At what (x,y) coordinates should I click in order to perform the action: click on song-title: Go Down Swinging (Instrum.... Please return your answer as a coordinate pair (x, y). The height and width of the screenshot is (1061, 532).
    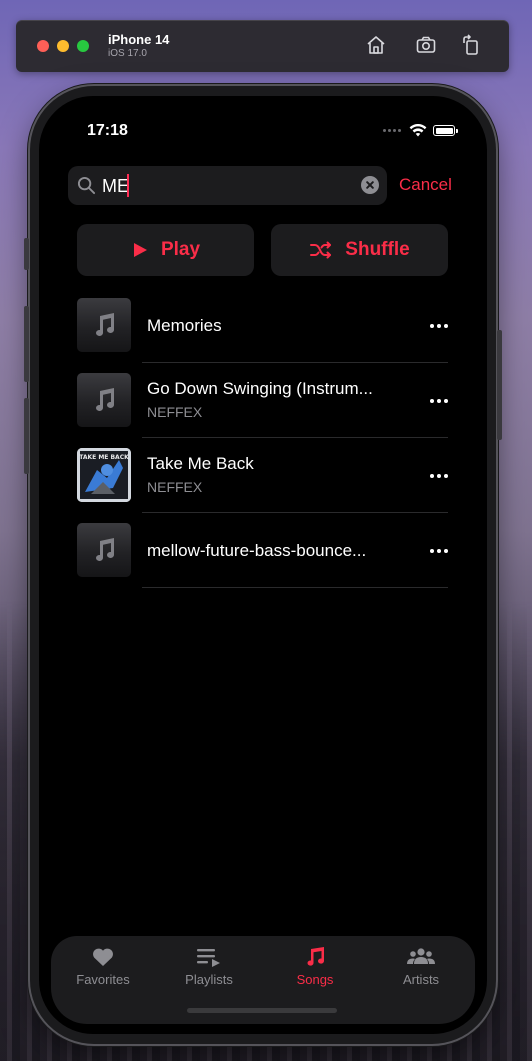
    Looking at the image, I should click on (260, 388).